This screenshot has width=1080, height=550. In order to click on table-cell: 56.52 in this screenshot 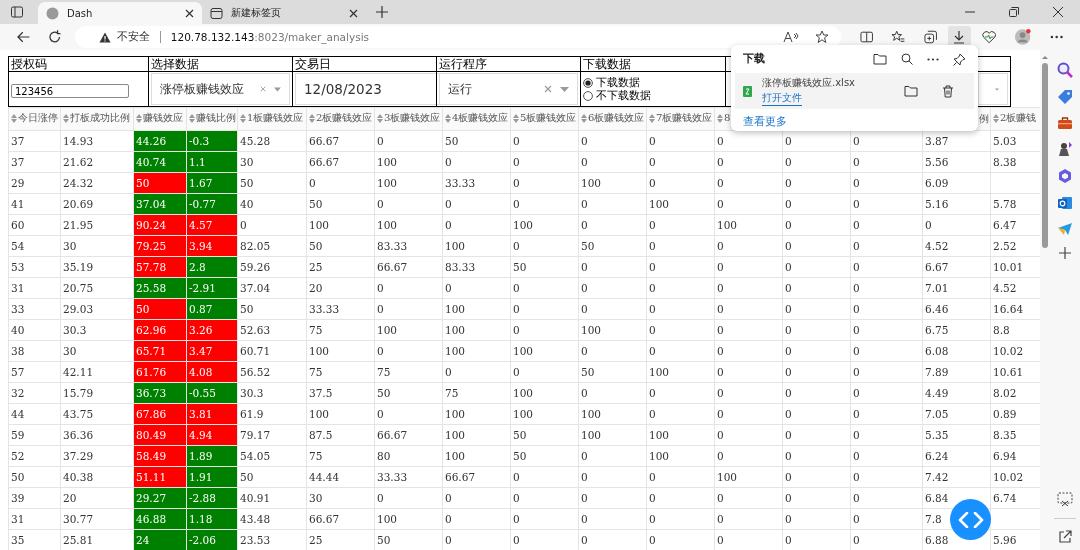, I will do `click(272, 371)`.